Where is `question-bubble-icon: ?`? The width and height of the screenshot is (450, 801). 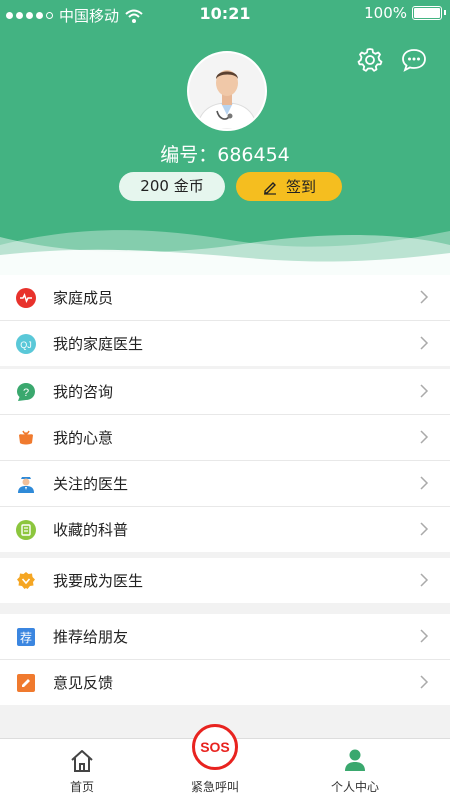
question-bubble-icon: ? is located at coordinates (26, 392).